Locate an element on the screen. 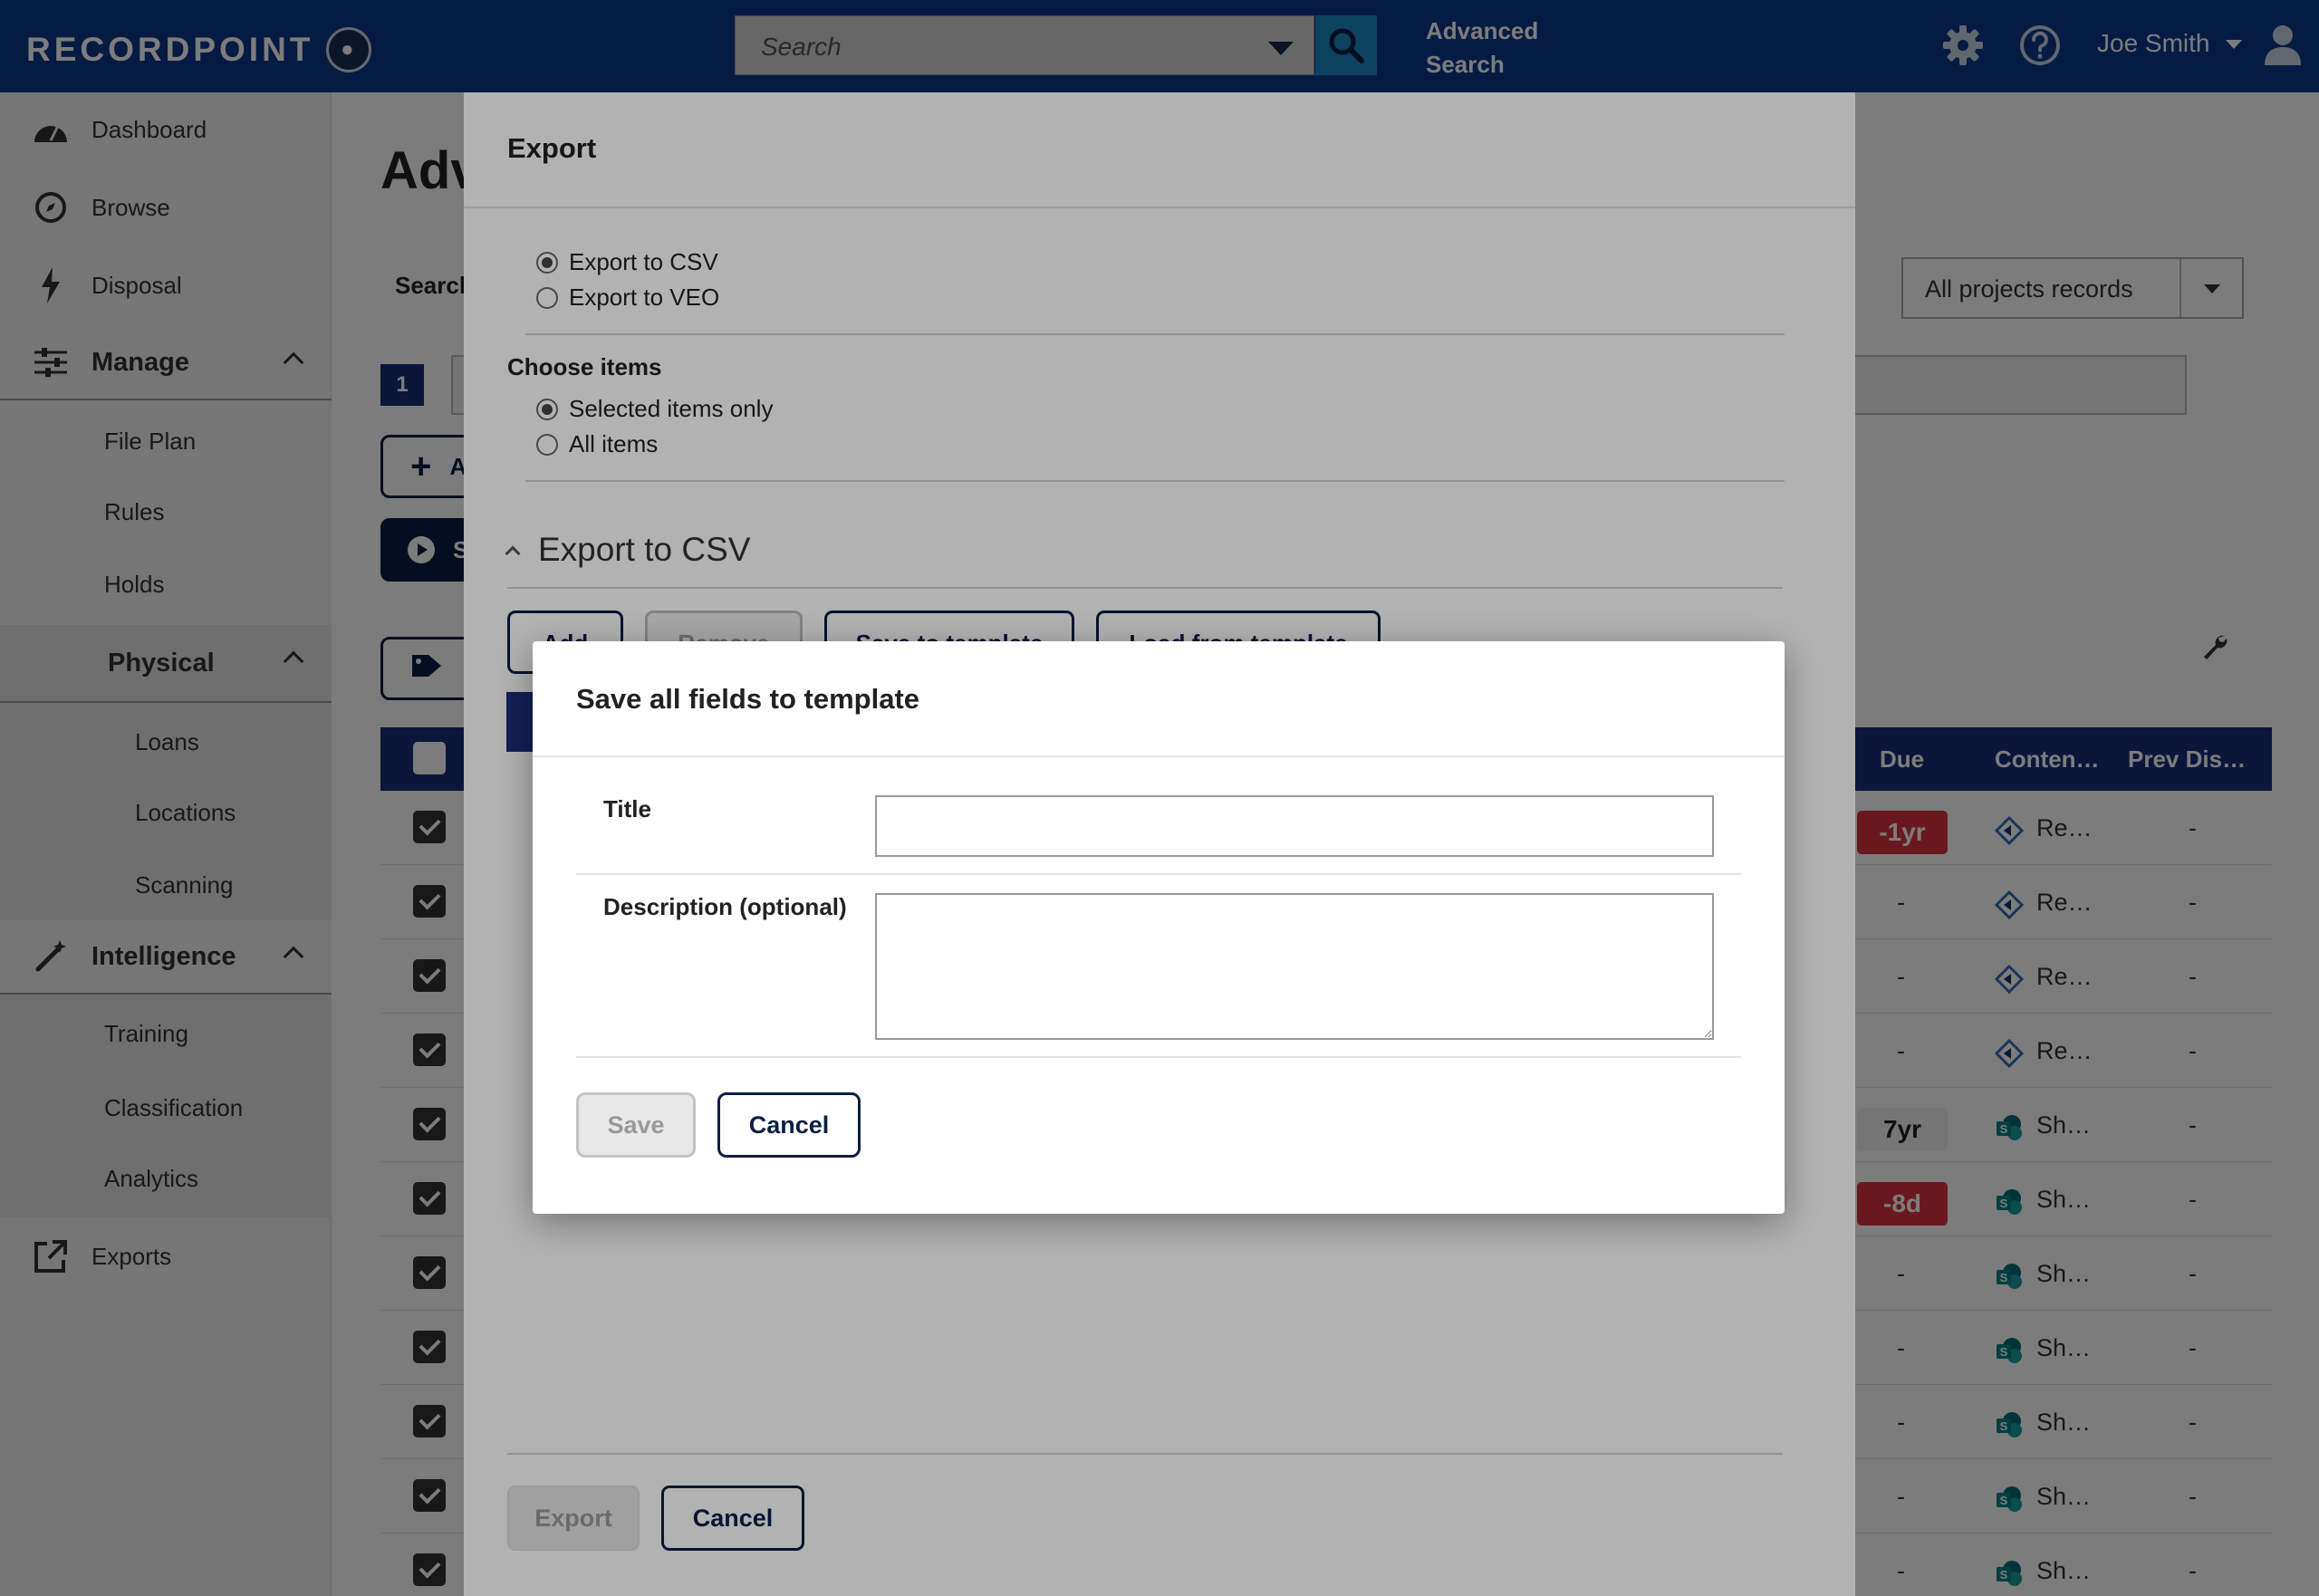 The image size is (2319, 1596). template-description-label: Description (optional) is located at coordinates (725, 906).